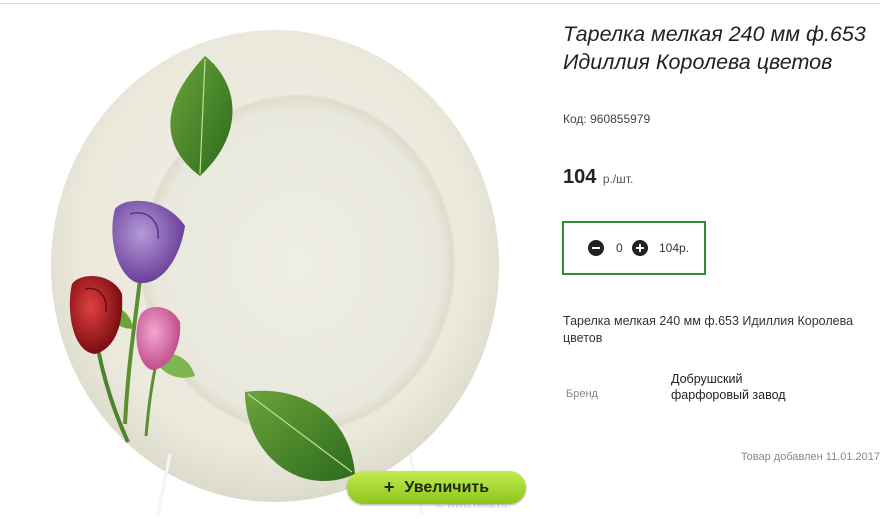 This screenshot has width=880, height=519. What do you see at coordinates (582, 394) in the screenshot?
I see `brand-label: Бренд` at bounding box center [582, 394].